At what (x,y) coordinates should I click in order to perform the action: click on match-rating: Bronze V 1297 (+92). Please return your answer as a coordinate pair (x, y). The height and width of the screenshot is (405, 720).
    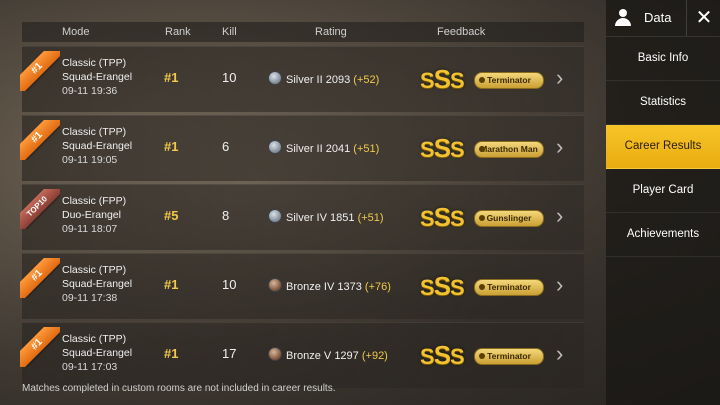
    Looking at the image, I should click on (328, 354).